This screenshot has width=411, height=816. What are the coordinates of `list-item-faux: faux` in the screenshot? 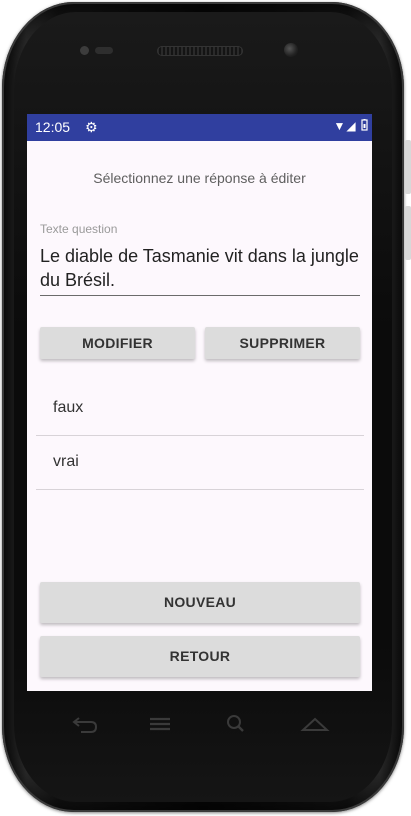 It's located at (200, 409).